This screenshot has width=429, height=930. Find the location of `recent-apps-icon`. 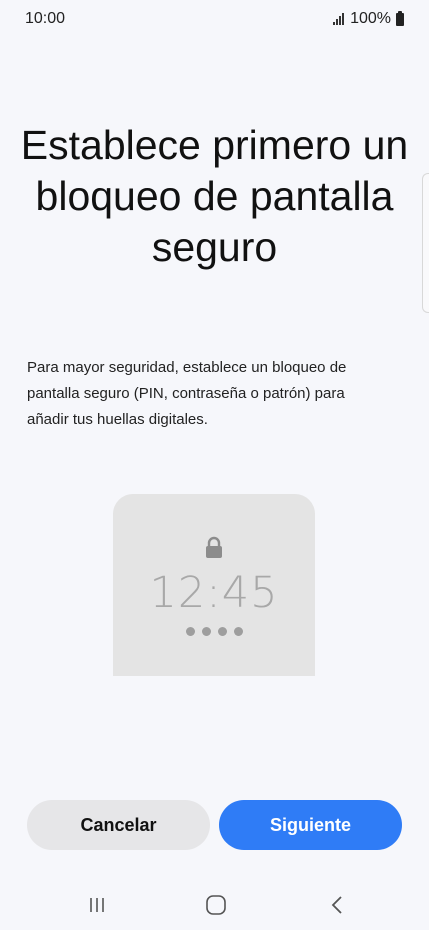

recent-apps-icon is located at coordinates (97, 905).